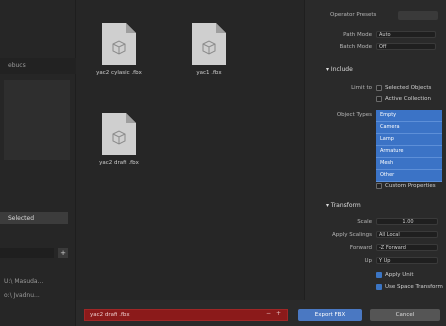 The image size is (446, 326). Describe the element at coordinates (17, 65) in the screenshot. I see `sidebar-label: ebucs` at that location.